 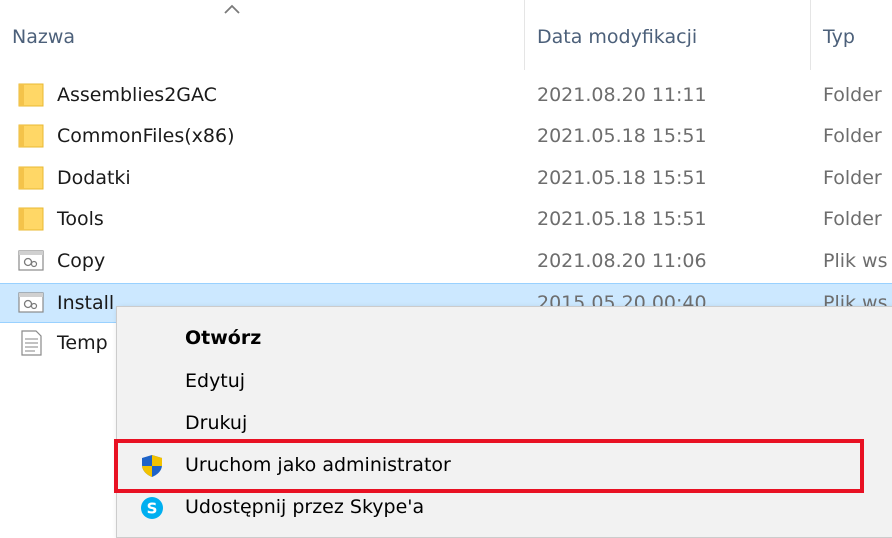 What do you see at coordinates (137, 95) in the screenshot?
I see `file-name: Assemblies2GAC` at bounding box center [137, 95].